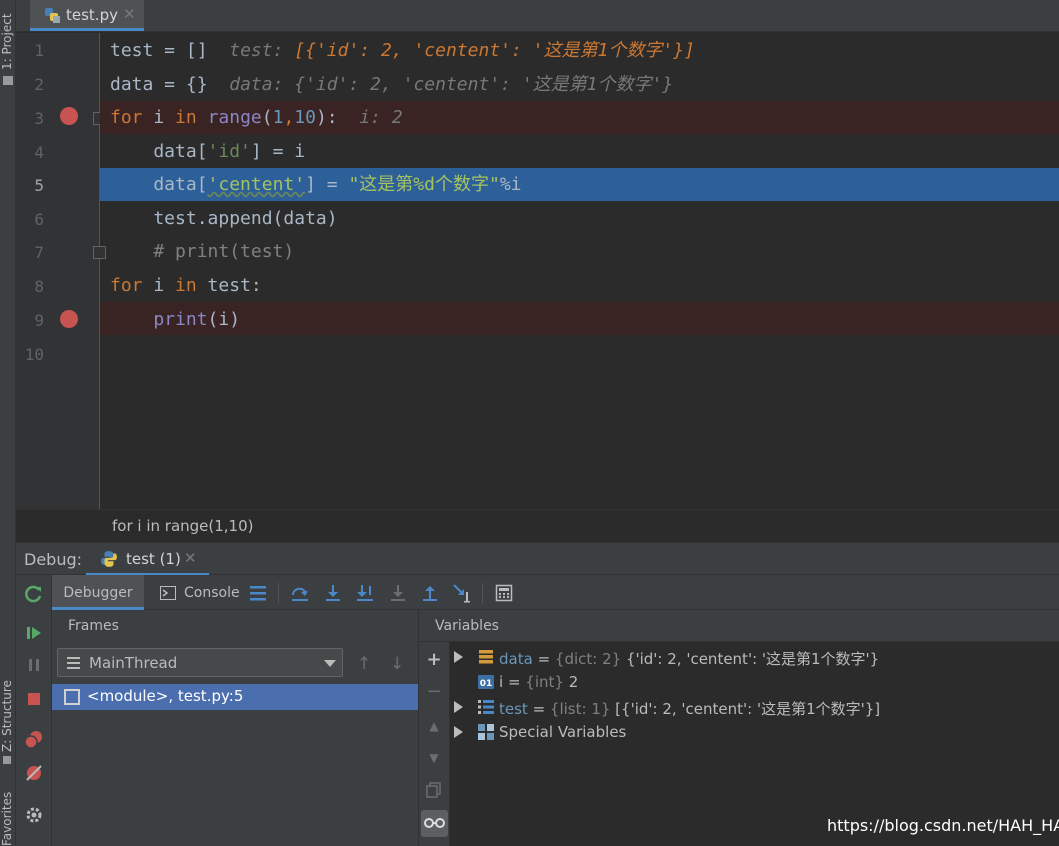 This screenshot has width=1059, height=846. Describe the element at coordinates (381, 117) in the screenshot. I see `inline-debug-hint: i: 2` at that location.